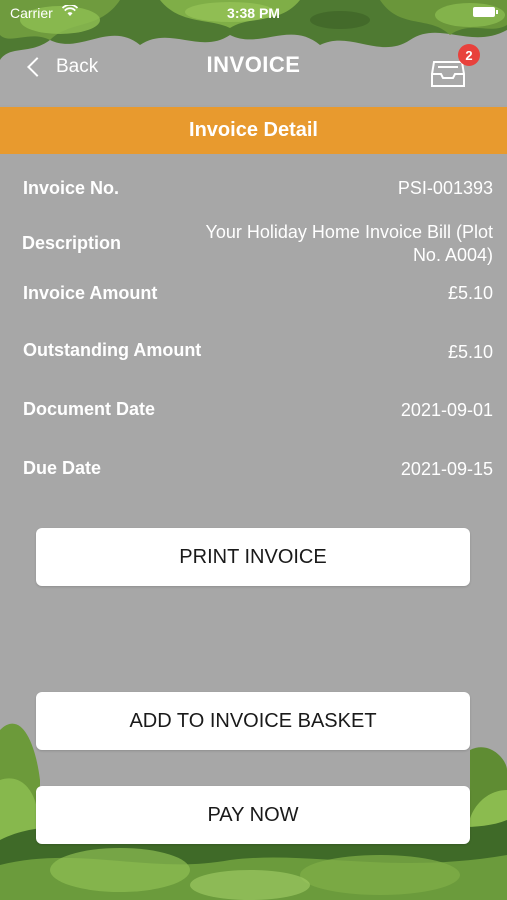 This screenshot has height=900, width=507. Describe the element at coordinates (253, 130) in the screenshot. I see `section-header: Invoice Detail` at that location.